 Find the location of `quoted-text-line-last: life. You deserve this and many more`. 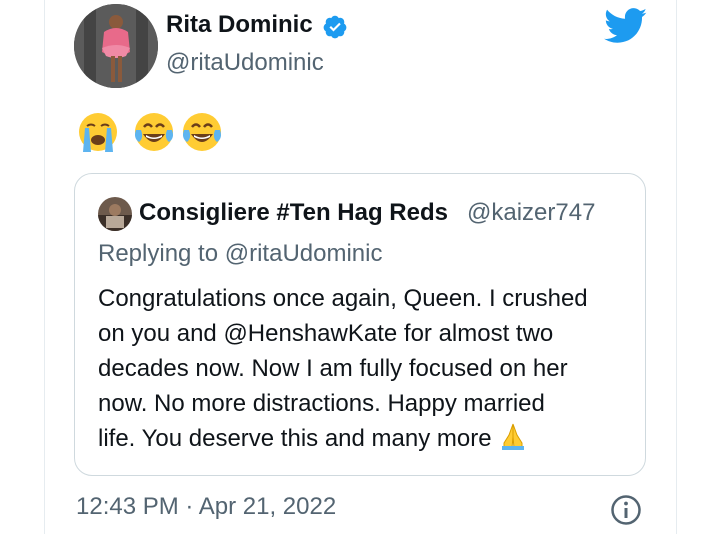

quoted-text-line-last: life. You deserve this and many more is located at coordinates (368, 438).